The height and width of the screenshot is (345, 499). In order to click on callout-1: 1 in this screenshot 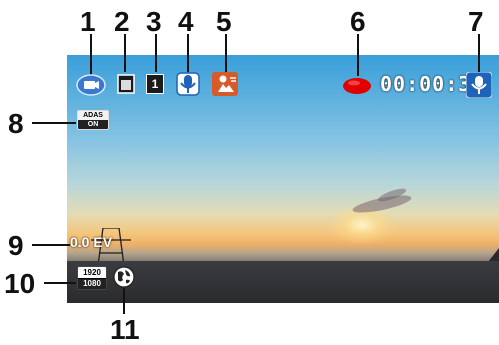, I will do `click(88, 21)`.